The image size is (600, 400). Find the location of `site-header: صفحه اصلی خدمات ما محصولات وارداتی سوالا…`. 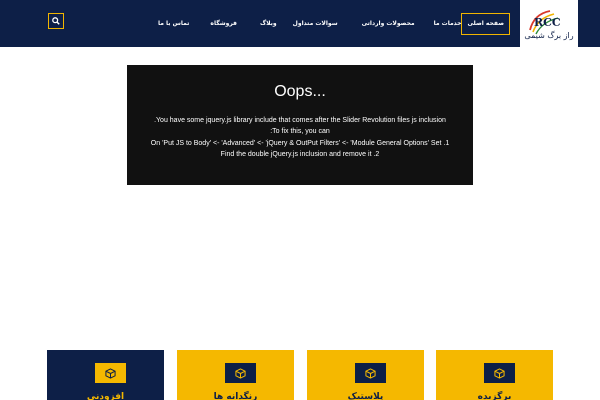

site-header: صفحه اصلی خدمات ما محصولات وارداتی سوالا… is located at coordinates (300, 23).